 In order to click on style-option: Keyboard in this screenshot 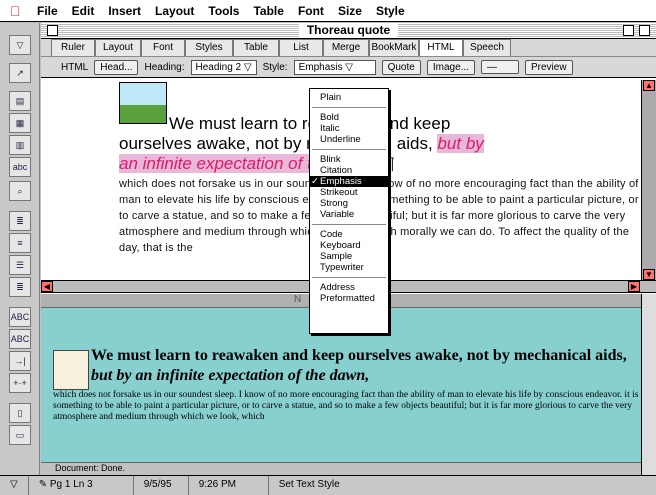, I will do `click(349, 245)`.